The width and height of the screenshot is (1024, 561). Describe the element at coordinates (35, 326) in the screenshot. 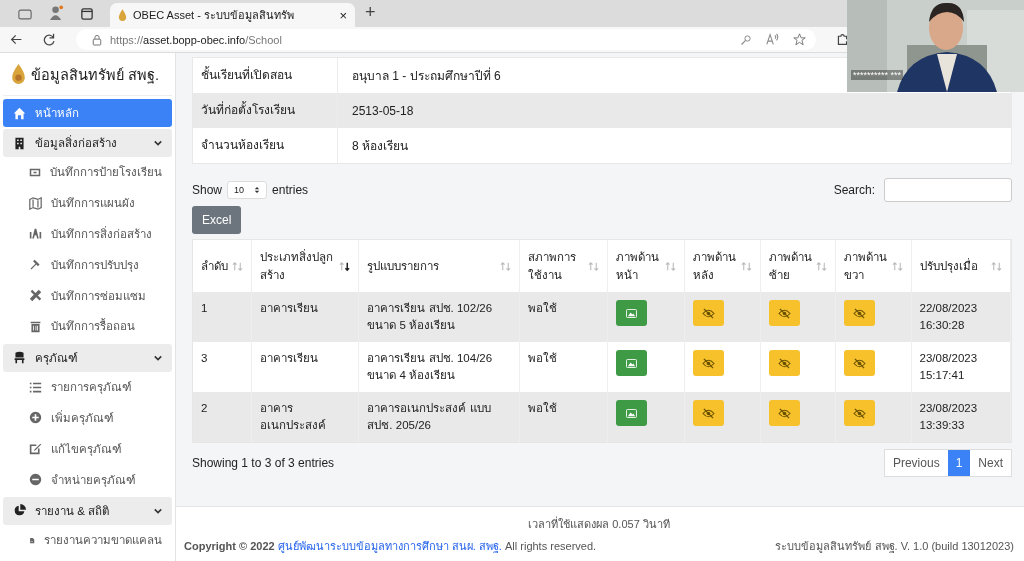

I see `trash-icon` at that location.